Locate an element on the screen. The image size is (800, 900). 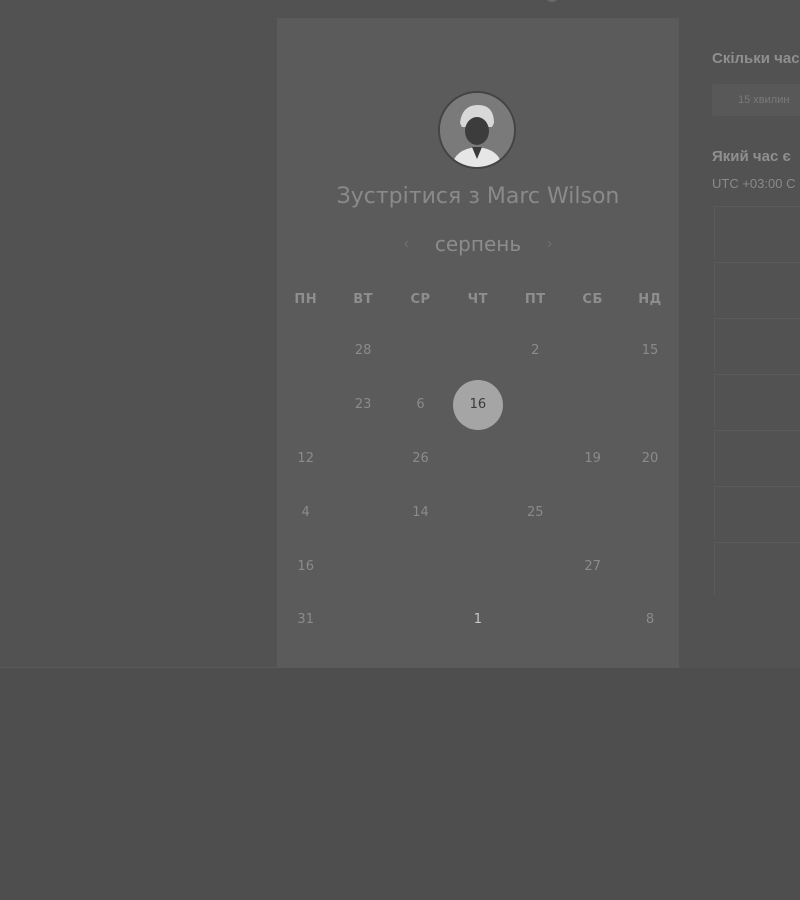
calendar-day: 28 is located at coordinates (362, 351).